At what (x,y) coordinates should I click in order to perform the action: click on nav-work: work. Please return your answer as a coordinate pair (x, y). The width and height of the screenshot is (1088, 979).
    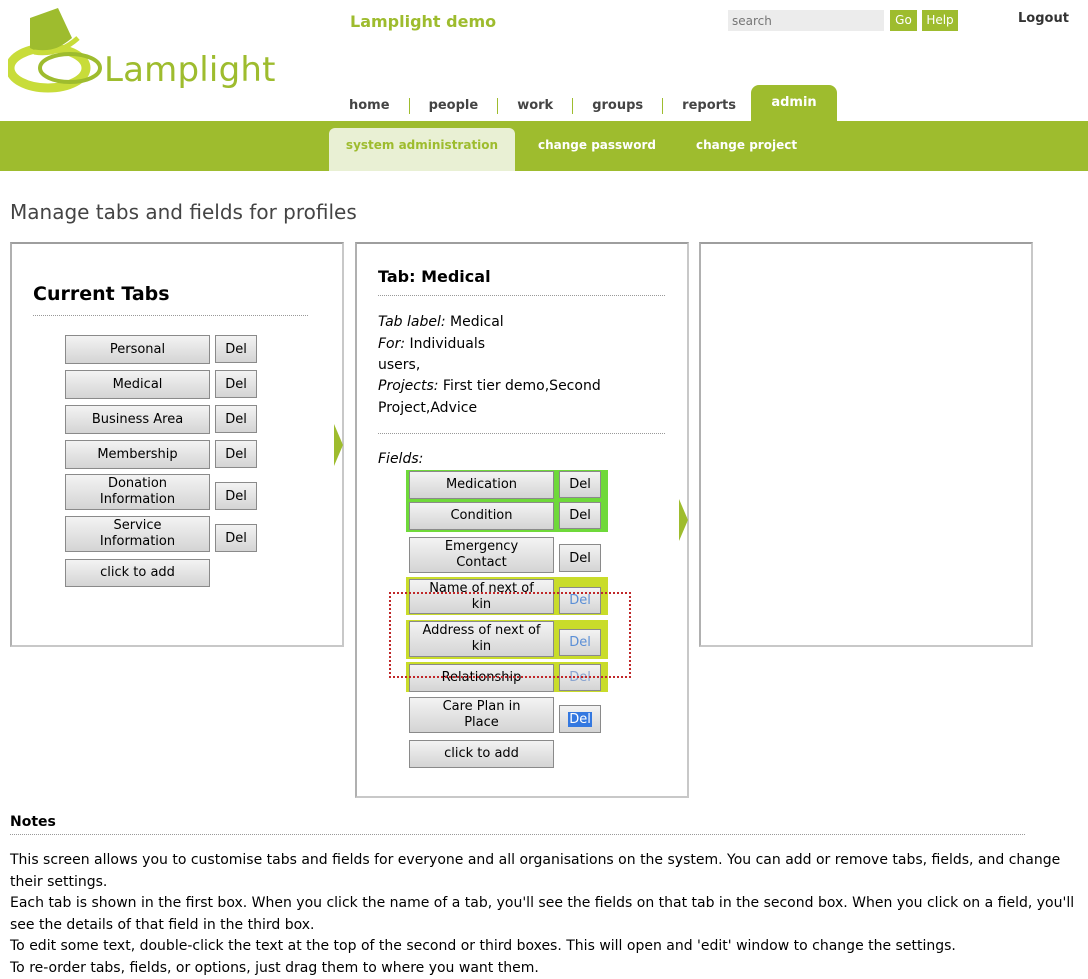
    Looking at the image, I should click on (534, 106).